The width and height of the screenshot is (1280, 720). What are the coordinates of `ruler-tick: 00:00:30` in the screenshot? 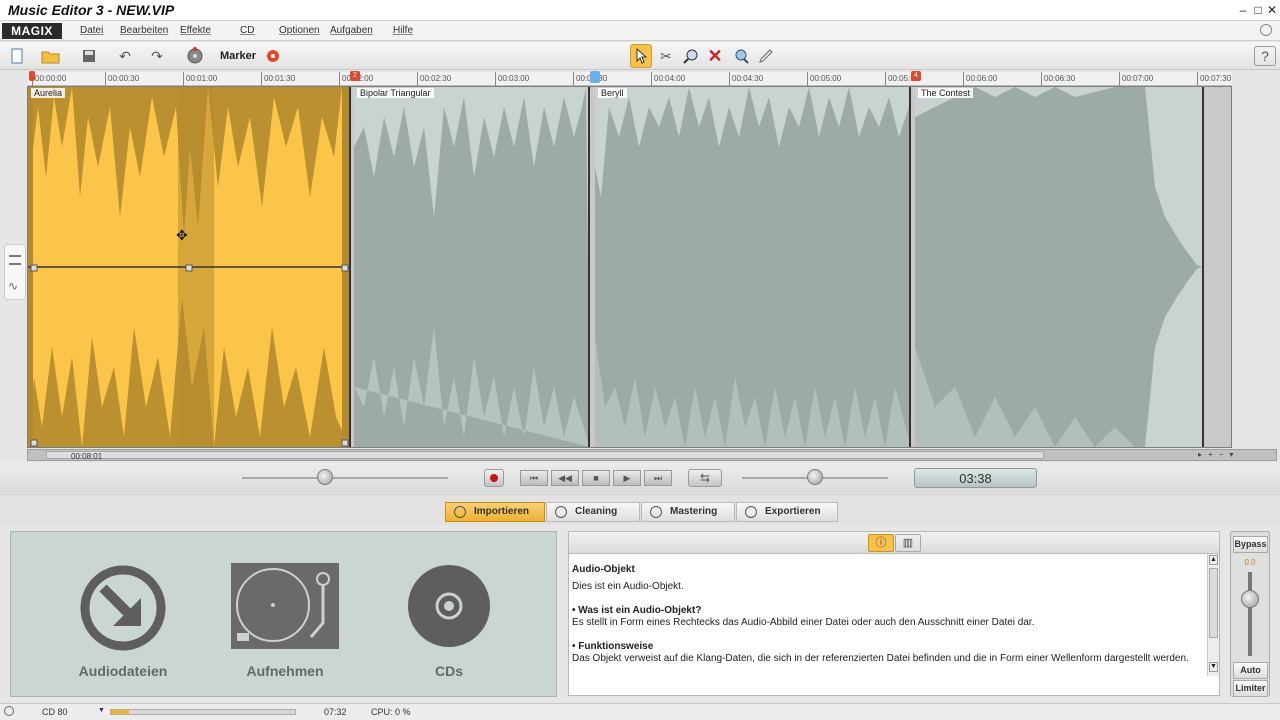 It's located at (122, 79).